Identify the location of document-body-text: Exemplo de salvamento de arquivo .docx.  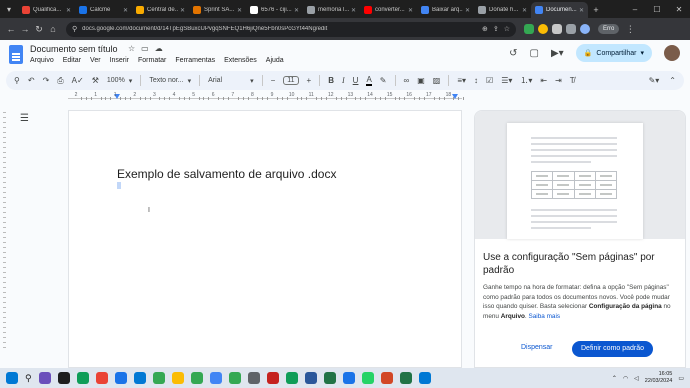
(226, 174).